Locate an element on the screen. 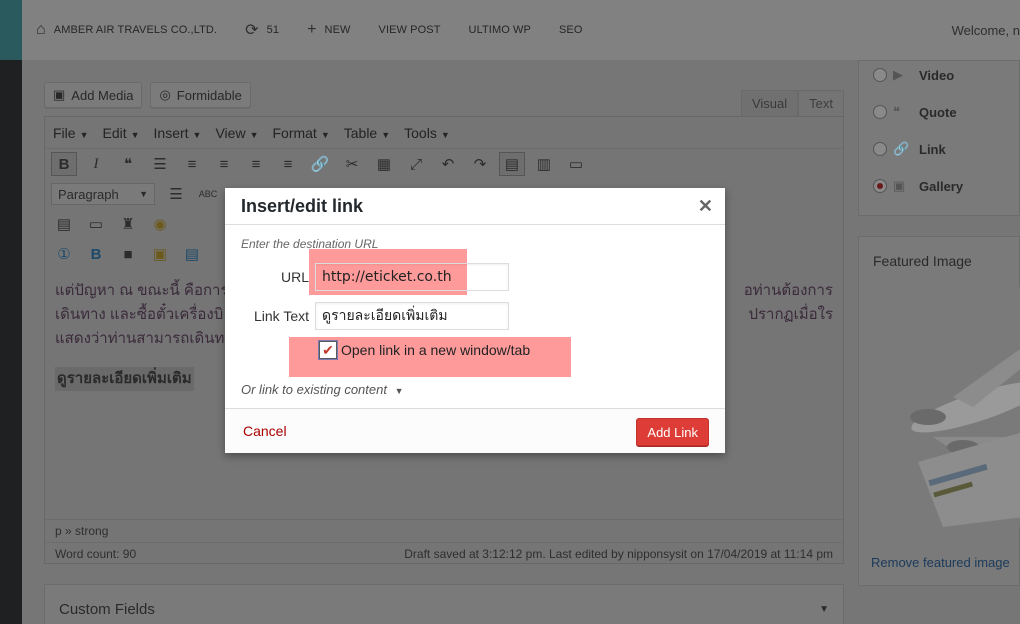 This screenshot has width=1020, height=624. media-icon: ▣ is located at coordinates (59, 94).